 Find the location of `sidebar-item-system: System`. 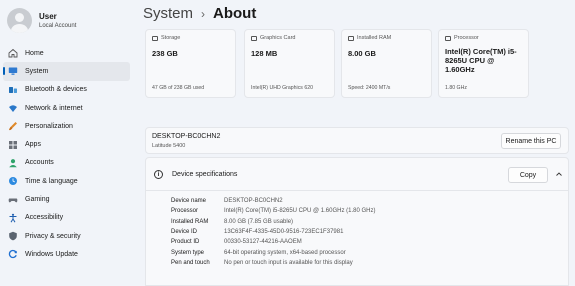

sidebar-item-system: System is located at coordinates (66, 71).